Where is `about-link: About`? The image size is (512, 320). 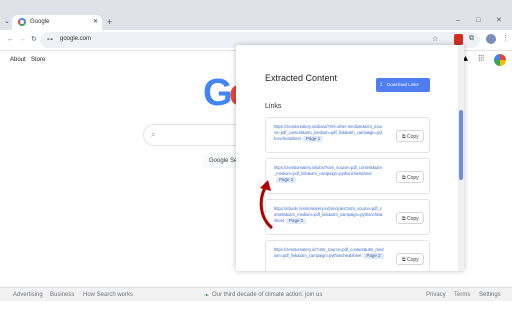 about-link: About is located at coordinates (18, 60).